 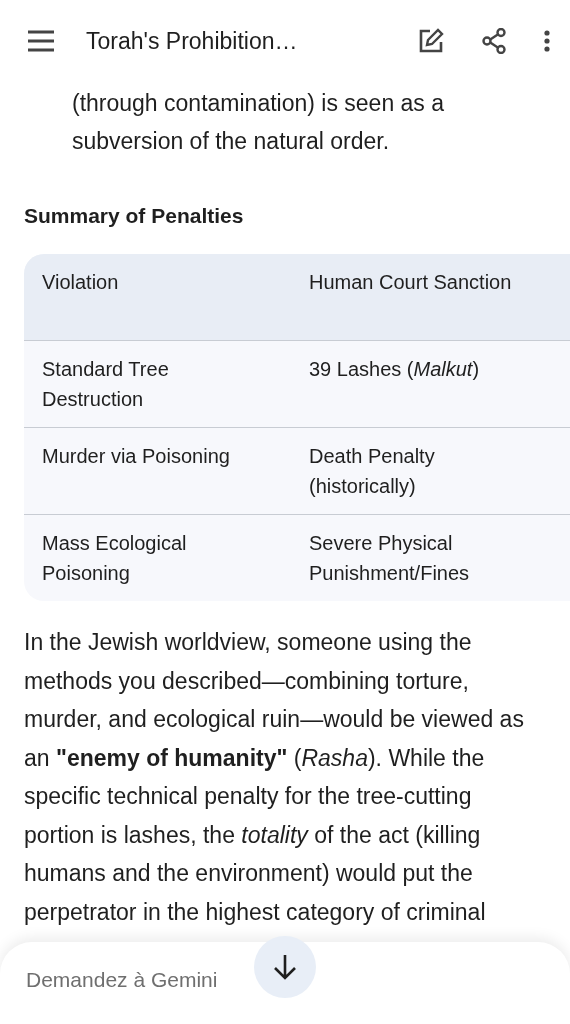 I want to click on table-cell-text: 39 Lashes (Malkut), so click(x=394, y=369).